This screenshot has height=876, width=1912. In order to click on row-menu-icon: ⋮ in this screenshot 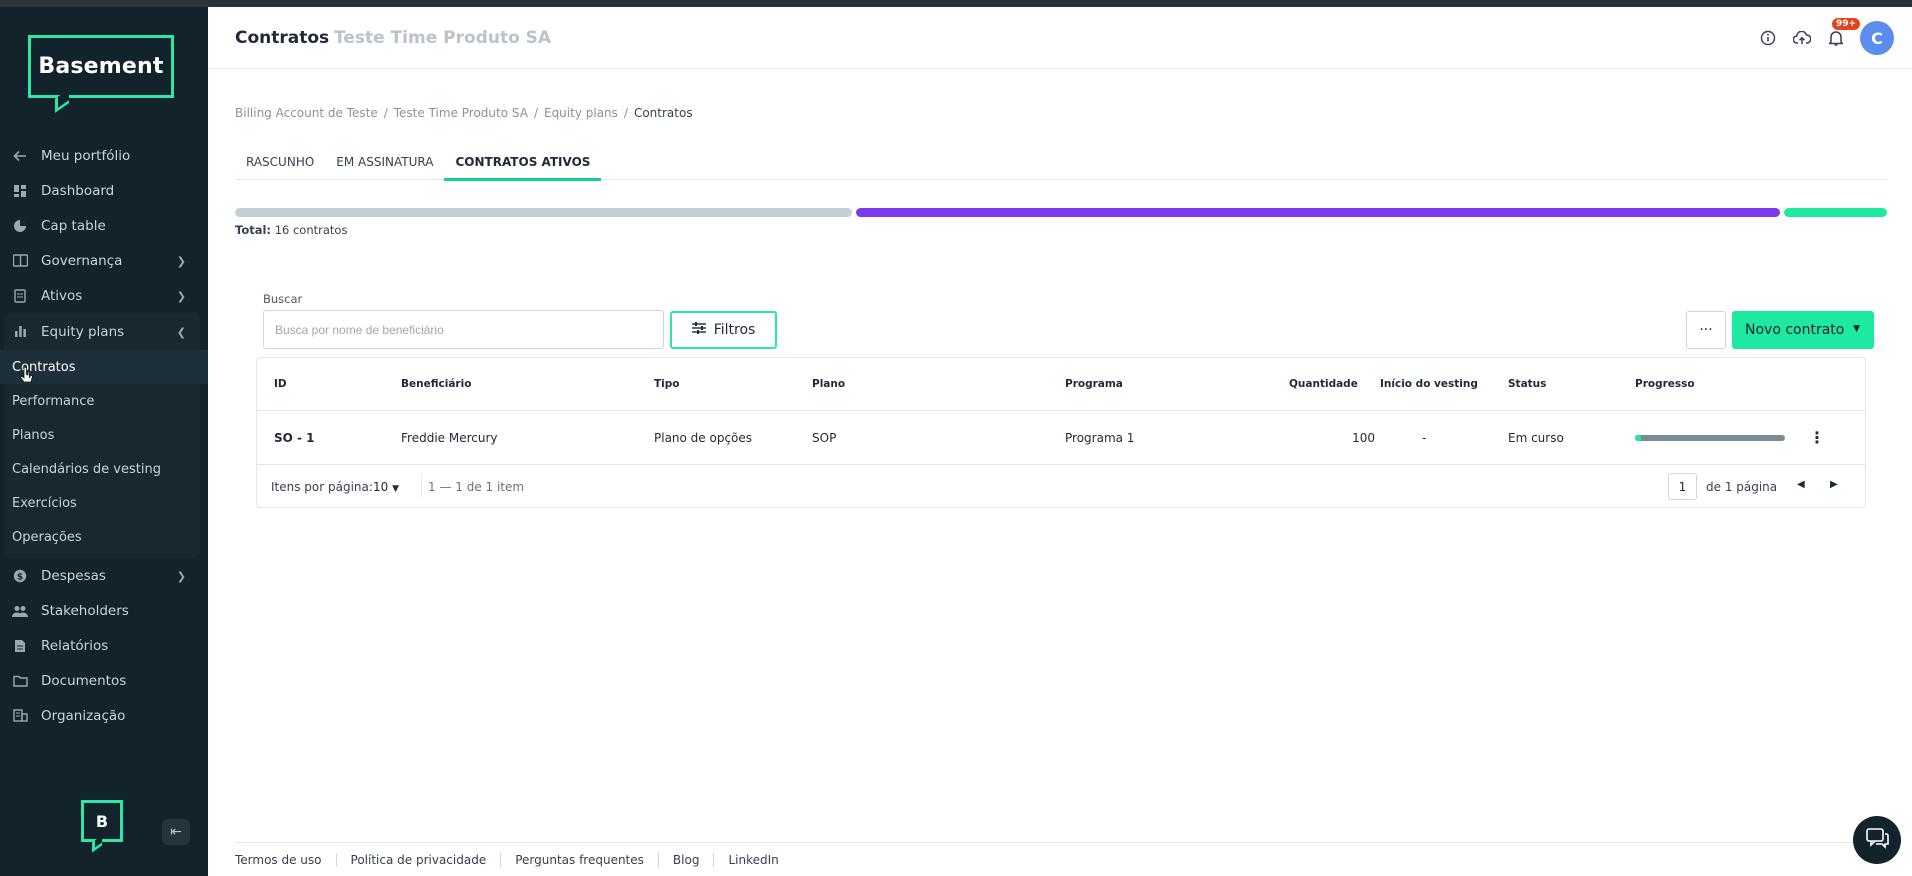, I will do `click(1817, 437)`.